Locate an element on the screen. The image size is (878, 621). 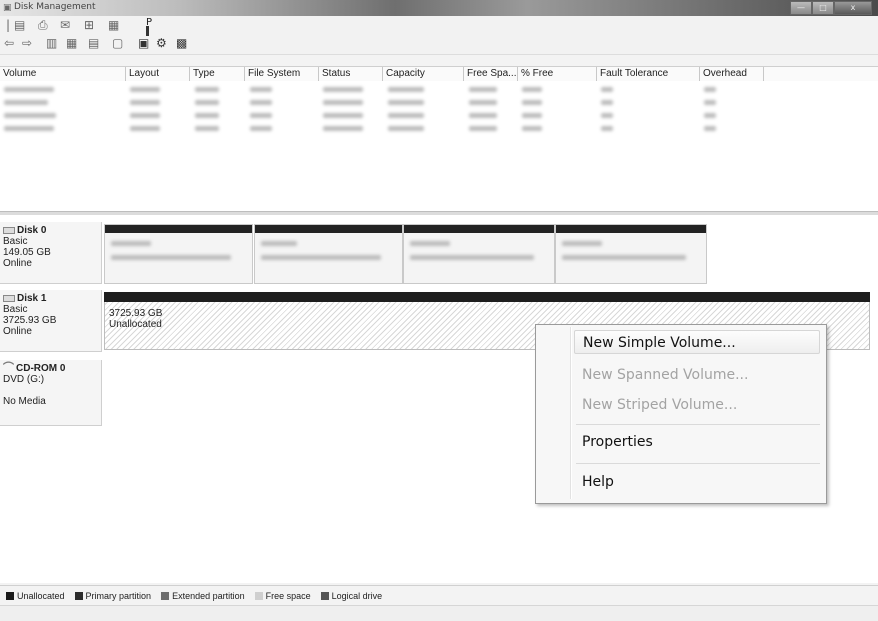
cd-rom-icon: ⌒ is located at coordinates (8, 368).